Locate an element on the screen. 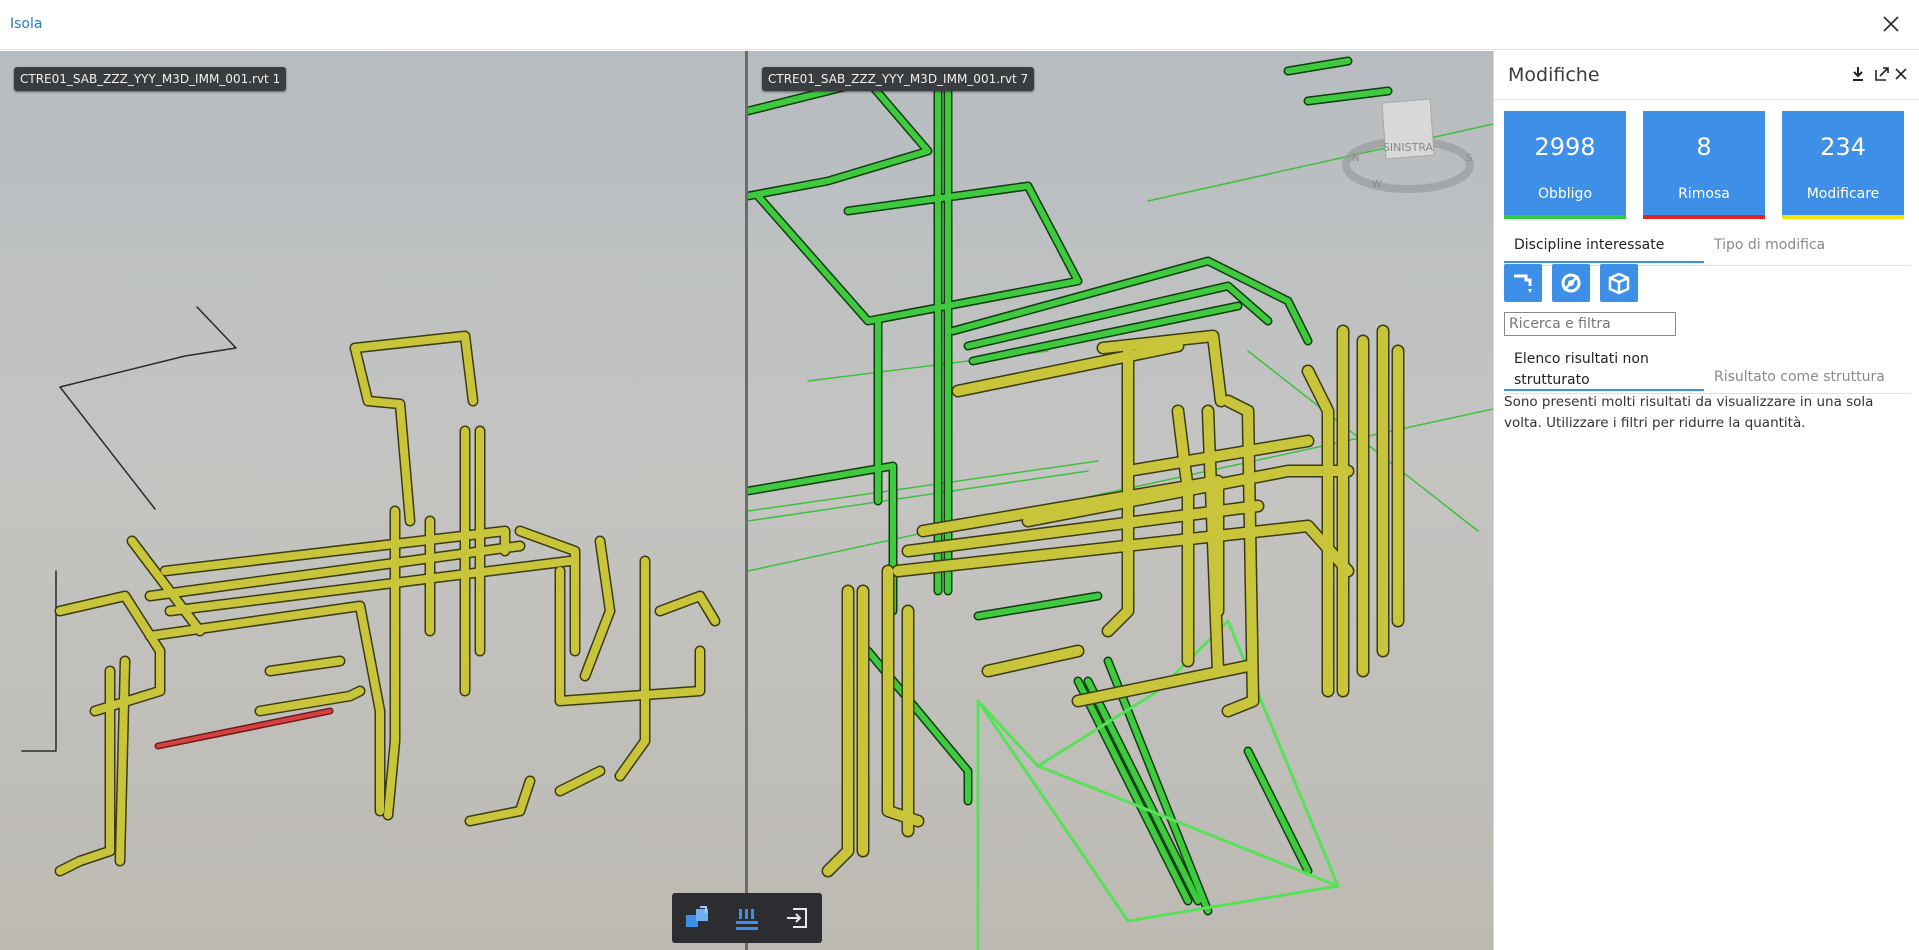 The width and height of the screenshot is (1919, 950). navcube-icon: SINISTRA N S W is located at coordinates (1408, 150).